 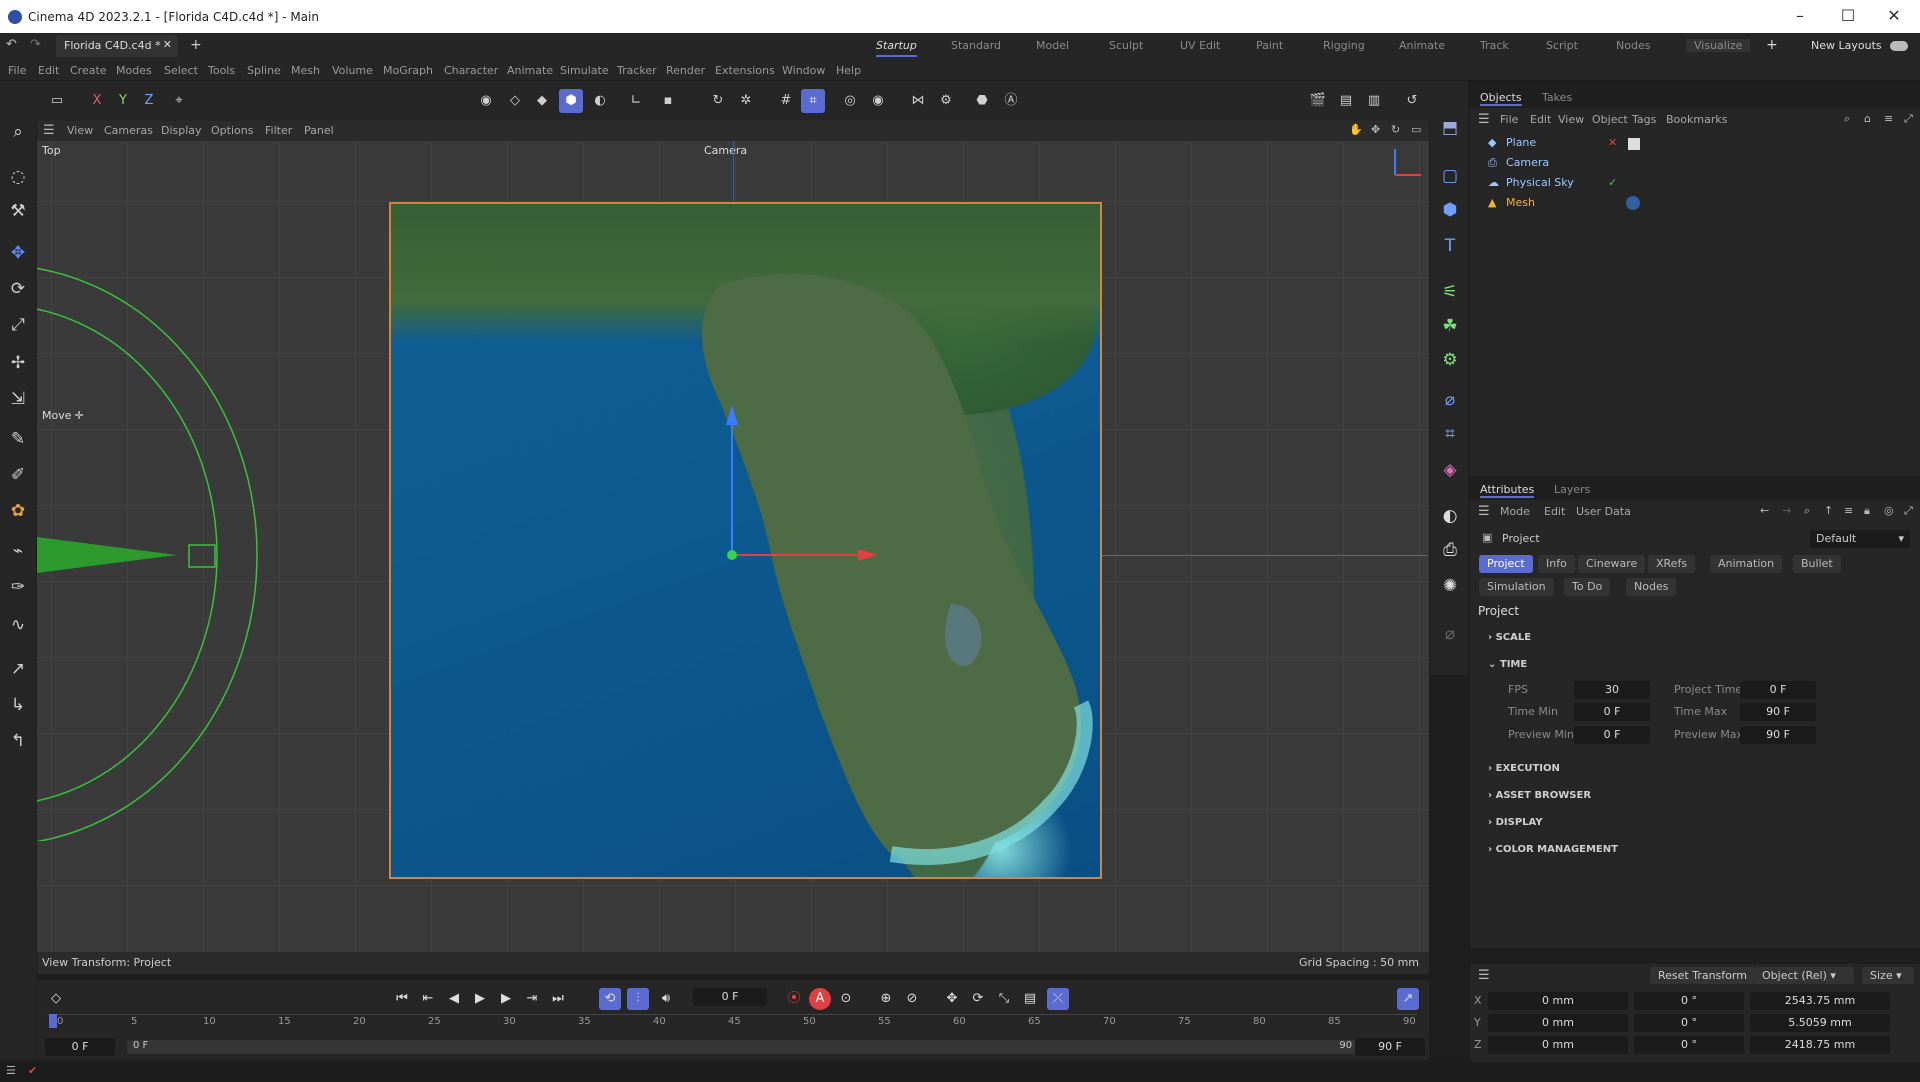 I want to click on cube-icon: ⬢, so click(x=1450, y=210).